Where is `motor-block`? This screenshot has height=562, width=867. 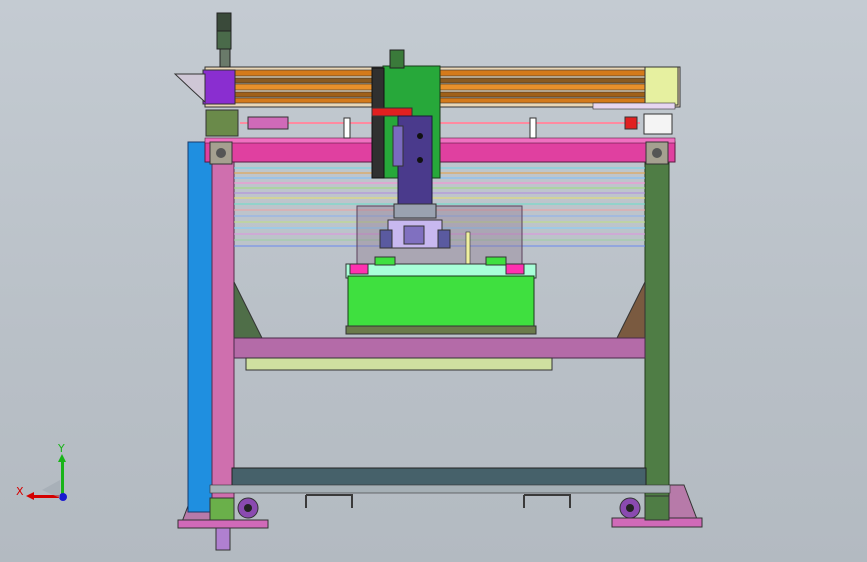 motor-block is located at coordinates (219, 87).